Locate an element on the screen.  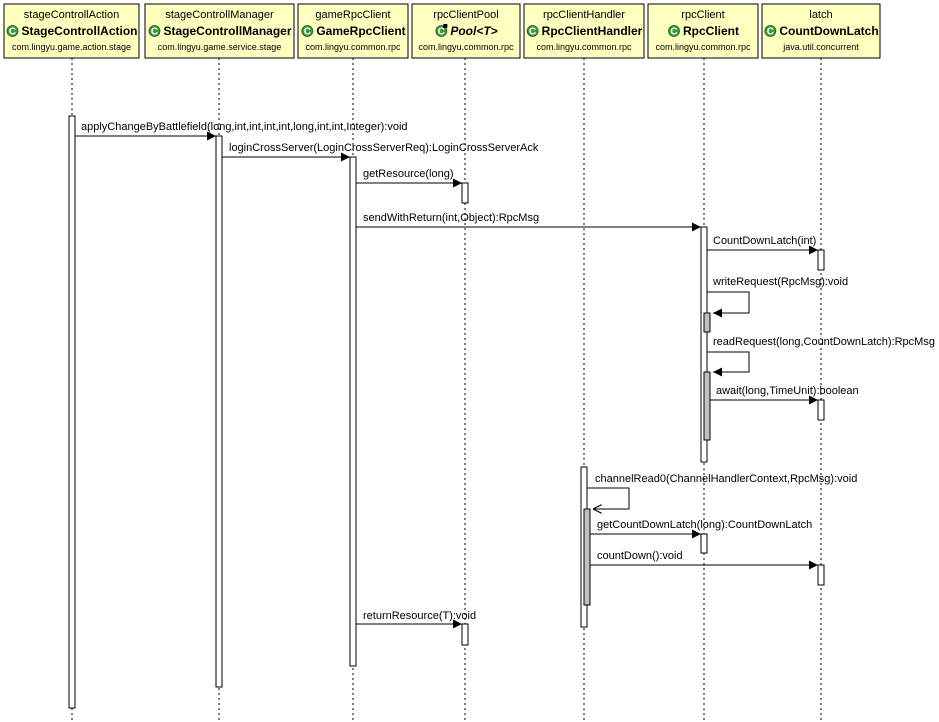
activation-bar-stage-controll-action is located at coordinates (72, 412).